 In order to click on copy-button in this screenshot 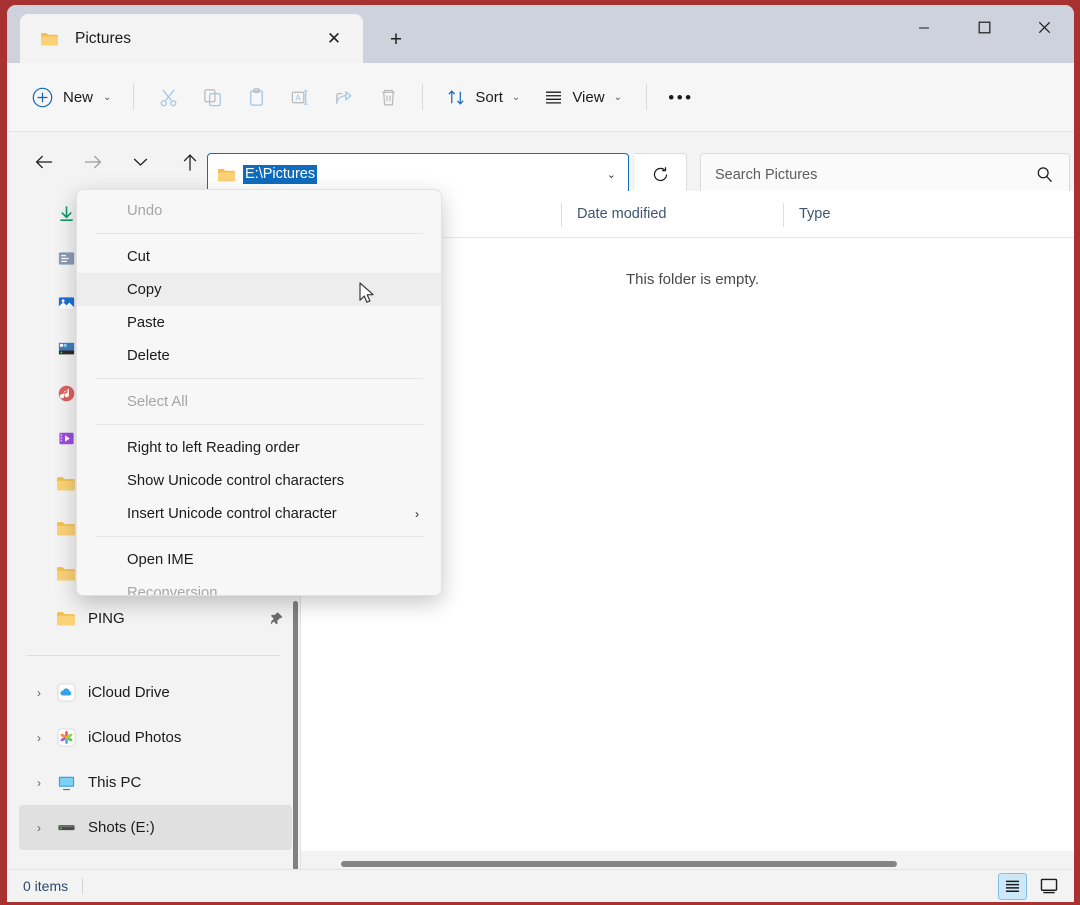, I will do `click(212, 97)`.